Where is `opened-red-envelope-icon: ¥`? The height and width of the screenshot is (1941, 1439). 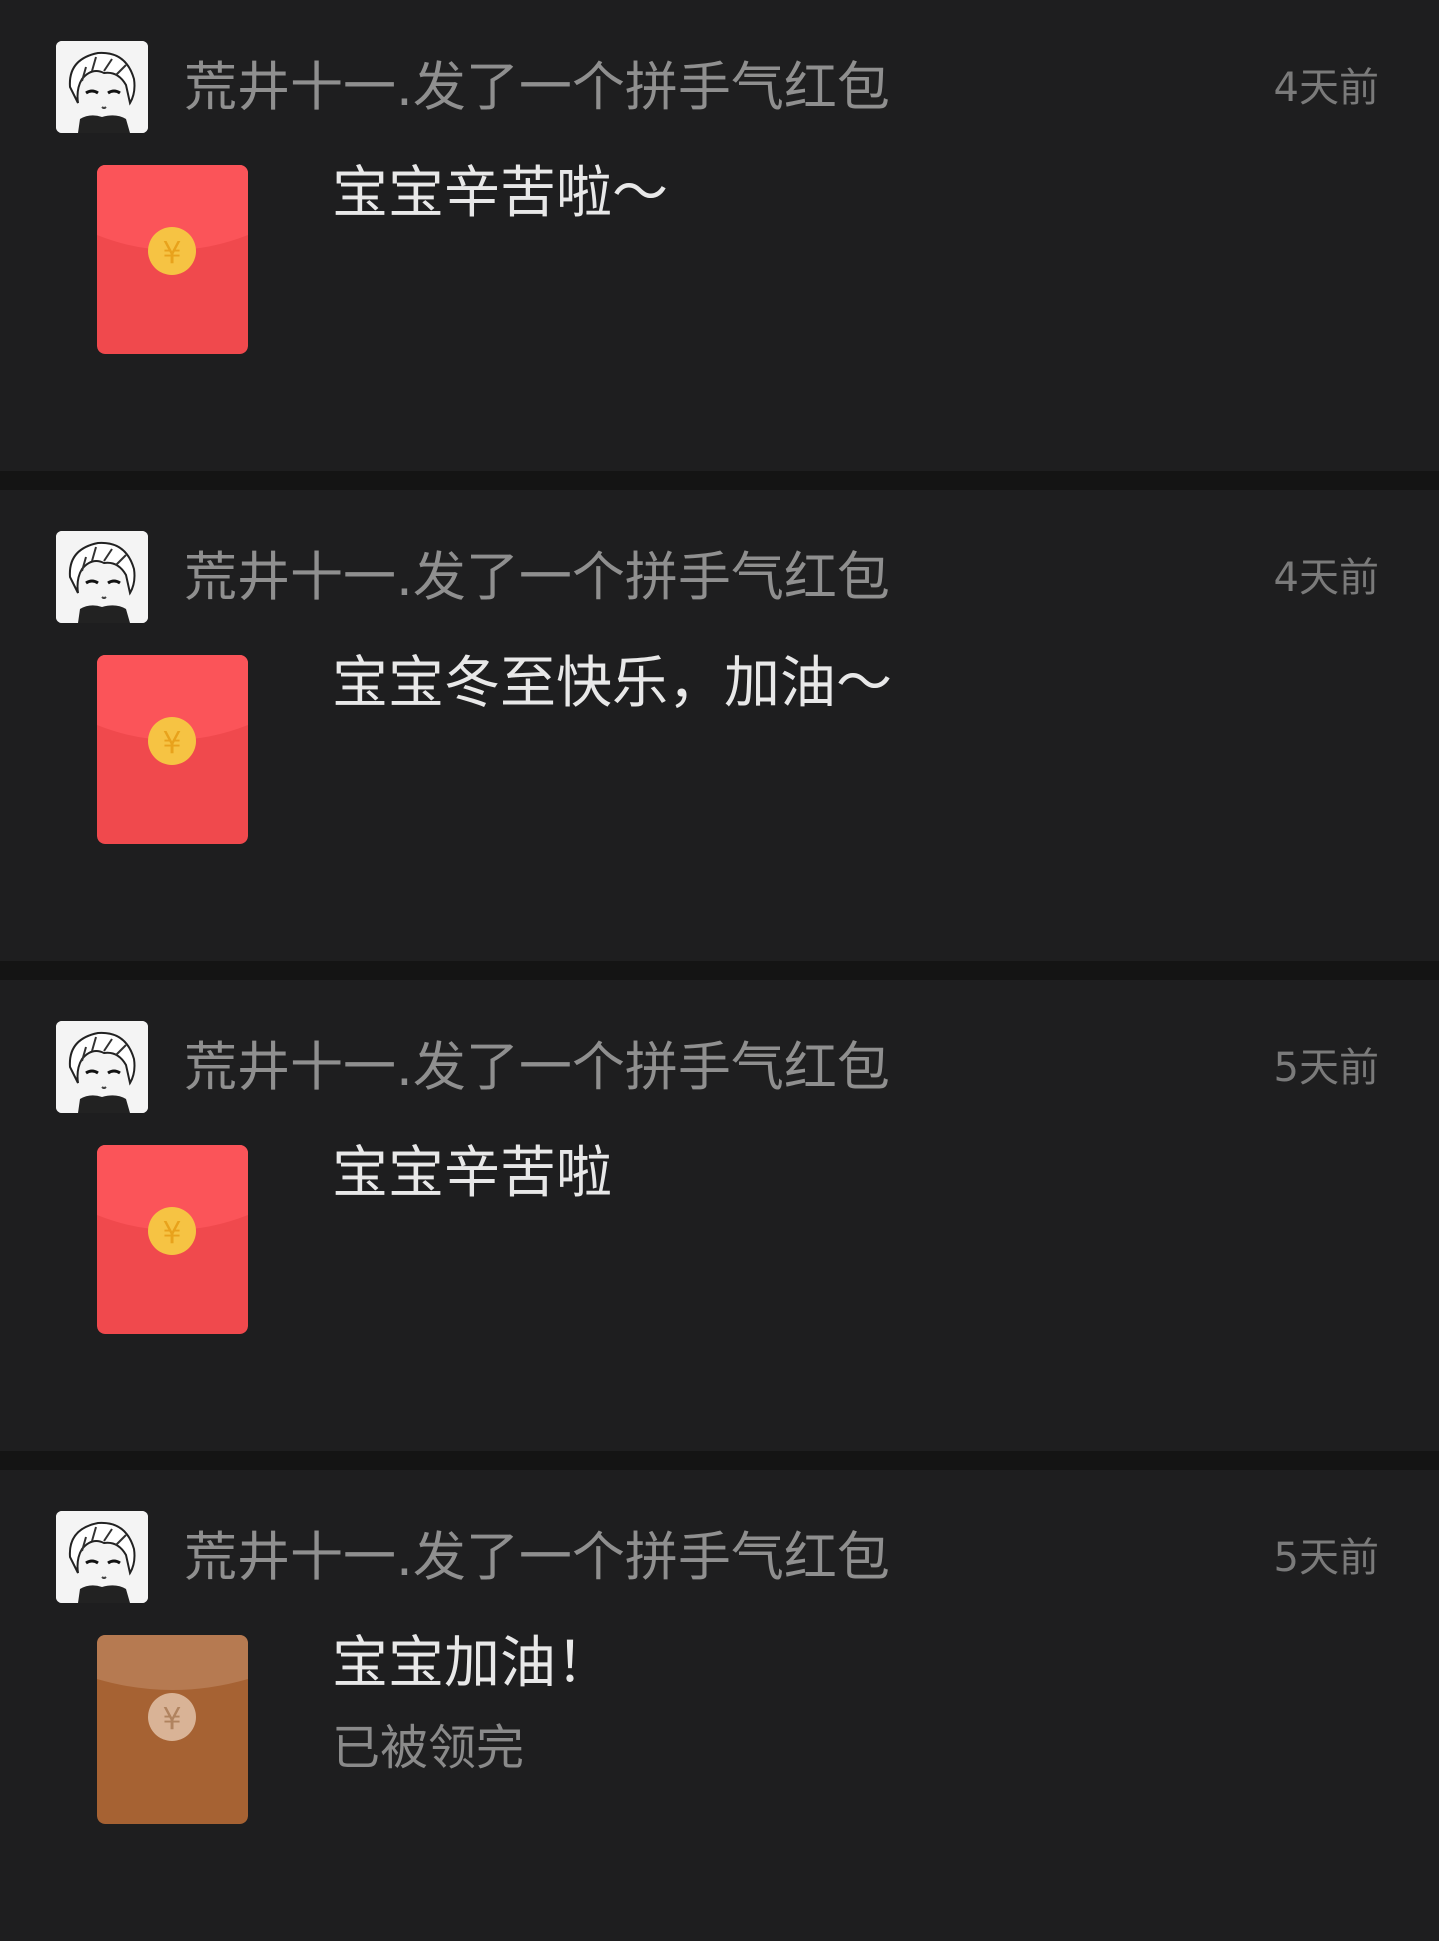 opened-red-envelope-icon: ¥ is located at coordinates (172, 1729).